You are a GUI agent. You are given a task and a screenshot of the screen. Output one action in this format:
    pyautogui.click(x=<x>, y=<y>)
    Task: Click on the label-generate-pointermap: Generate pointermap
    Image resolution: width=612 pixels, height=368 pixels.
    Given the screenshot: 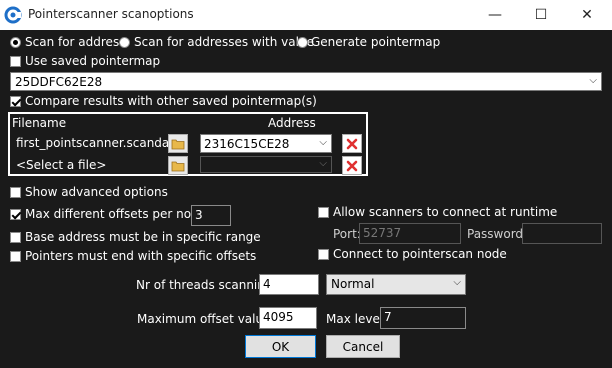 What is the action you would take?
    pyautogui.click(x=376, y=42)
    